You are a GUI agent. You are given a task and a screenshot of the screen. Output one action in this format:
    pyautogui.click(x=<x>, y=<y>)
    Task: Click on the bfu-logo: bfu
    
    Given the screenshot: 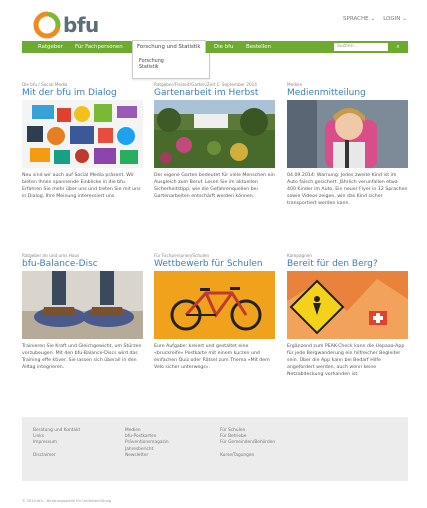 What is the action you would take?
    pyautogui.click(x=73, y=26)
    